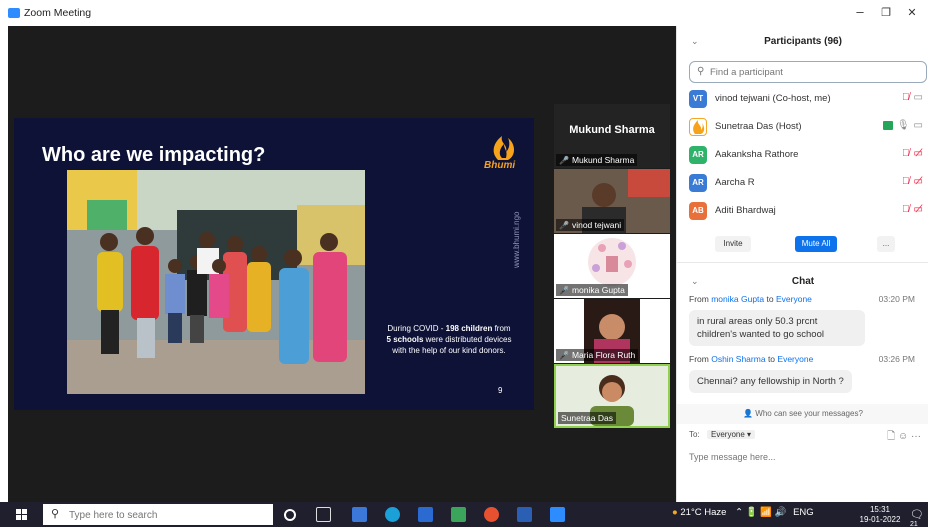  I want to click on person-icon: 👤, so click(748, 413).